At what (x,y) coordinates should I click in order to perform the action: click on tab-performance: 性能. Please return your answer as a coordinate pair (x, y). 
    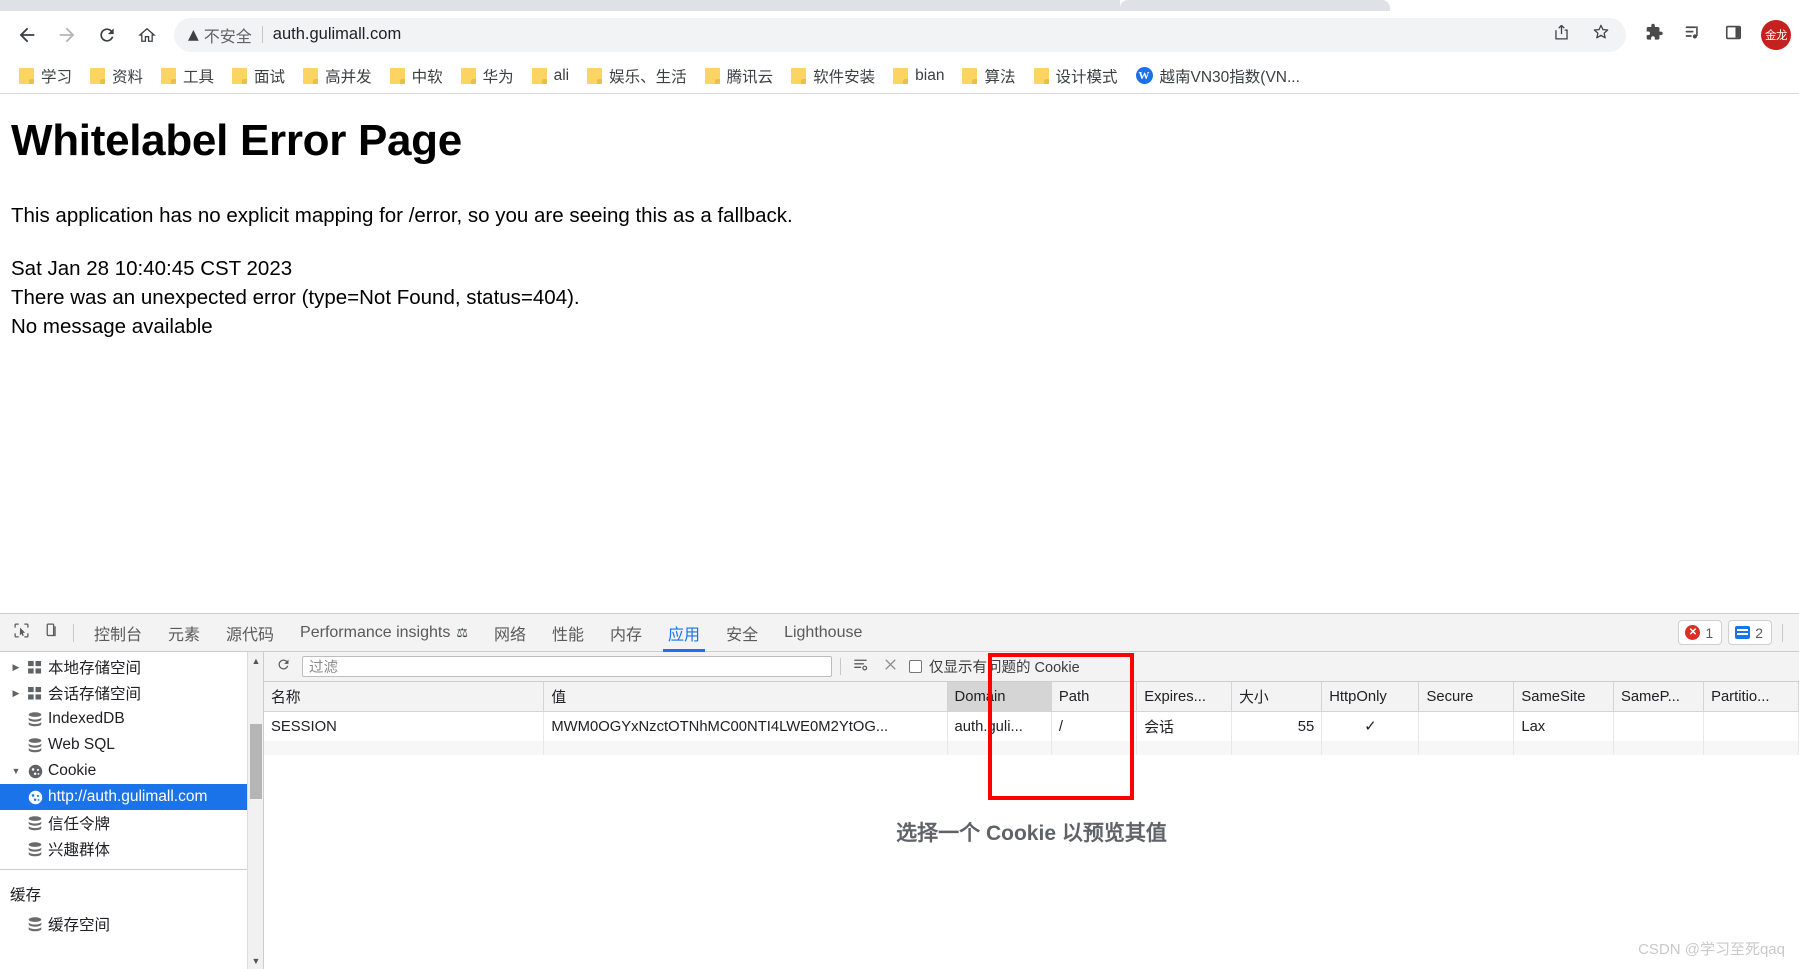
    Looking at the image, I should click on (568, 633).